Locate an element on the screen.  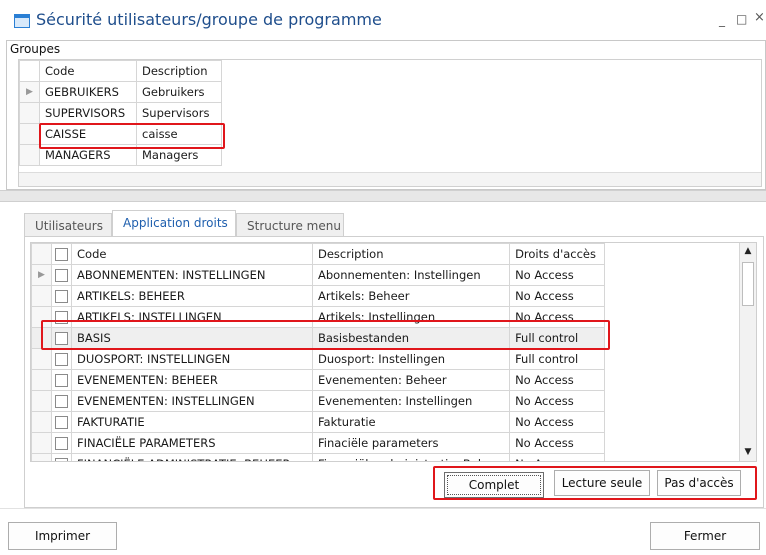
group-code: SUPERVISORS is located at coordinates (88, 113).